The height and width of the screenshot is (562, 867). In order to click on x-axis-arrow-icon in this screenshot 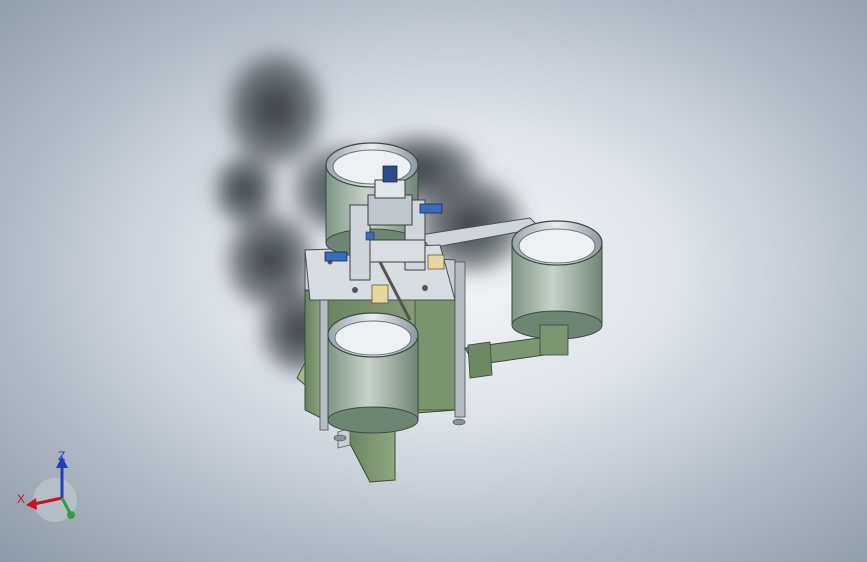, I will do `click(31, 504)`.